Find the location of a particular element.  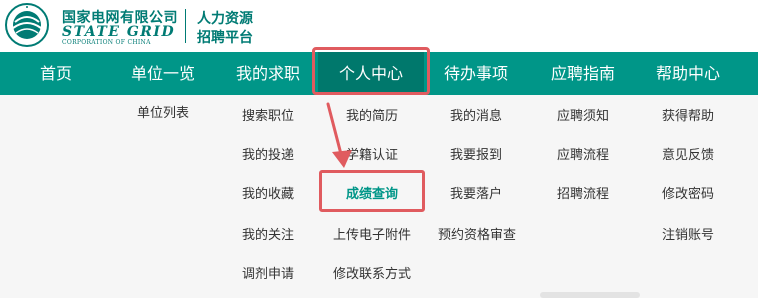

menu-book-qualification-review: 预约资格审查 is located at coordinates (477, 233).